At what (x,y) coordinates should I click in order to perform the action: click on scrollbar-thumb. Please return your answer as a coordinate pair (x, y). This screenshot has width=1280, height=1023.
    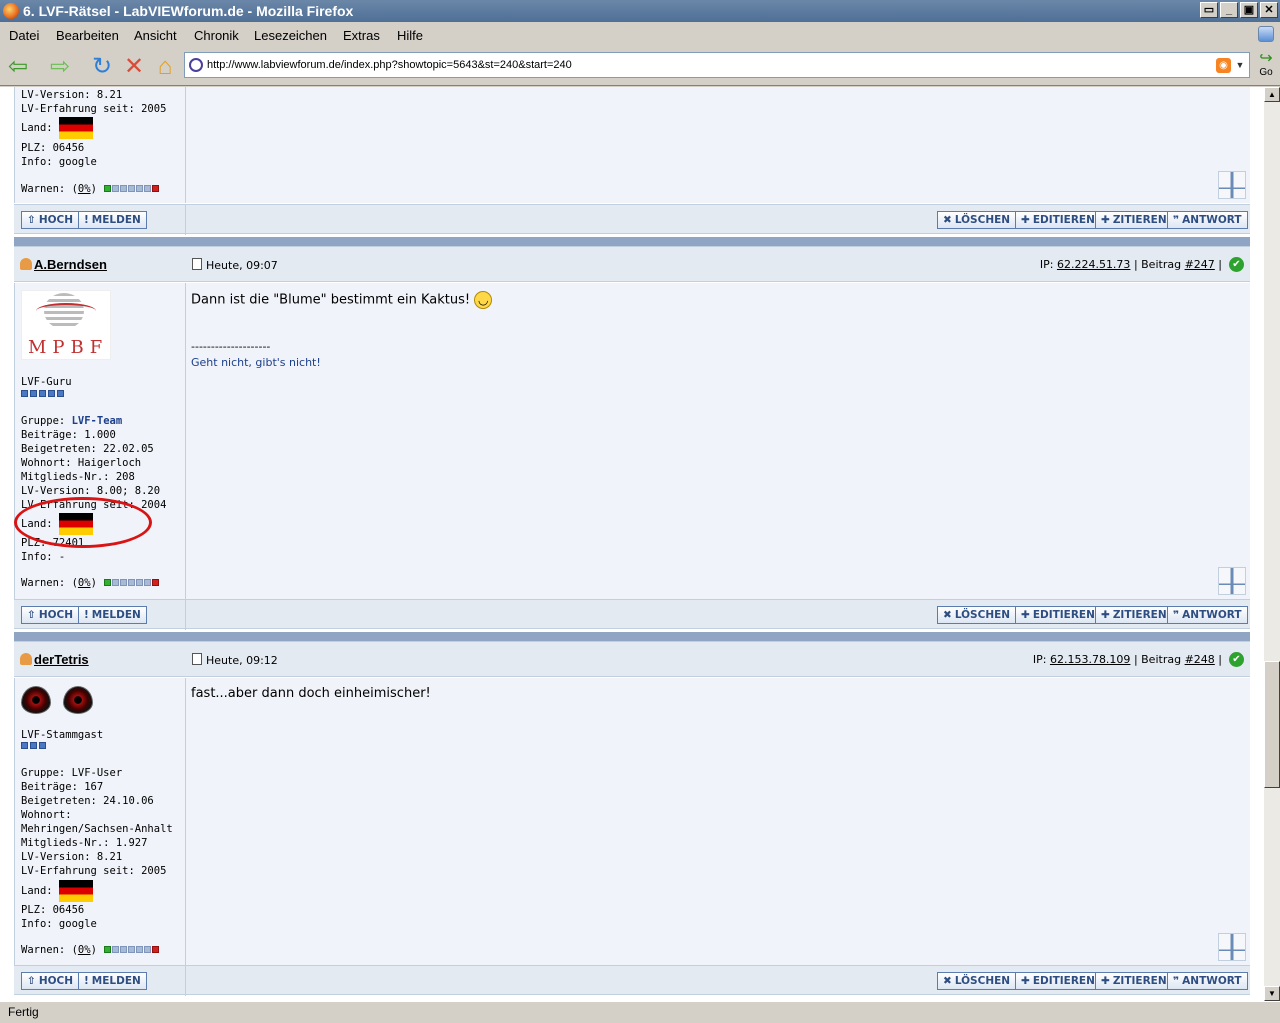
    Looking at the image, I should click on (1272, 724).